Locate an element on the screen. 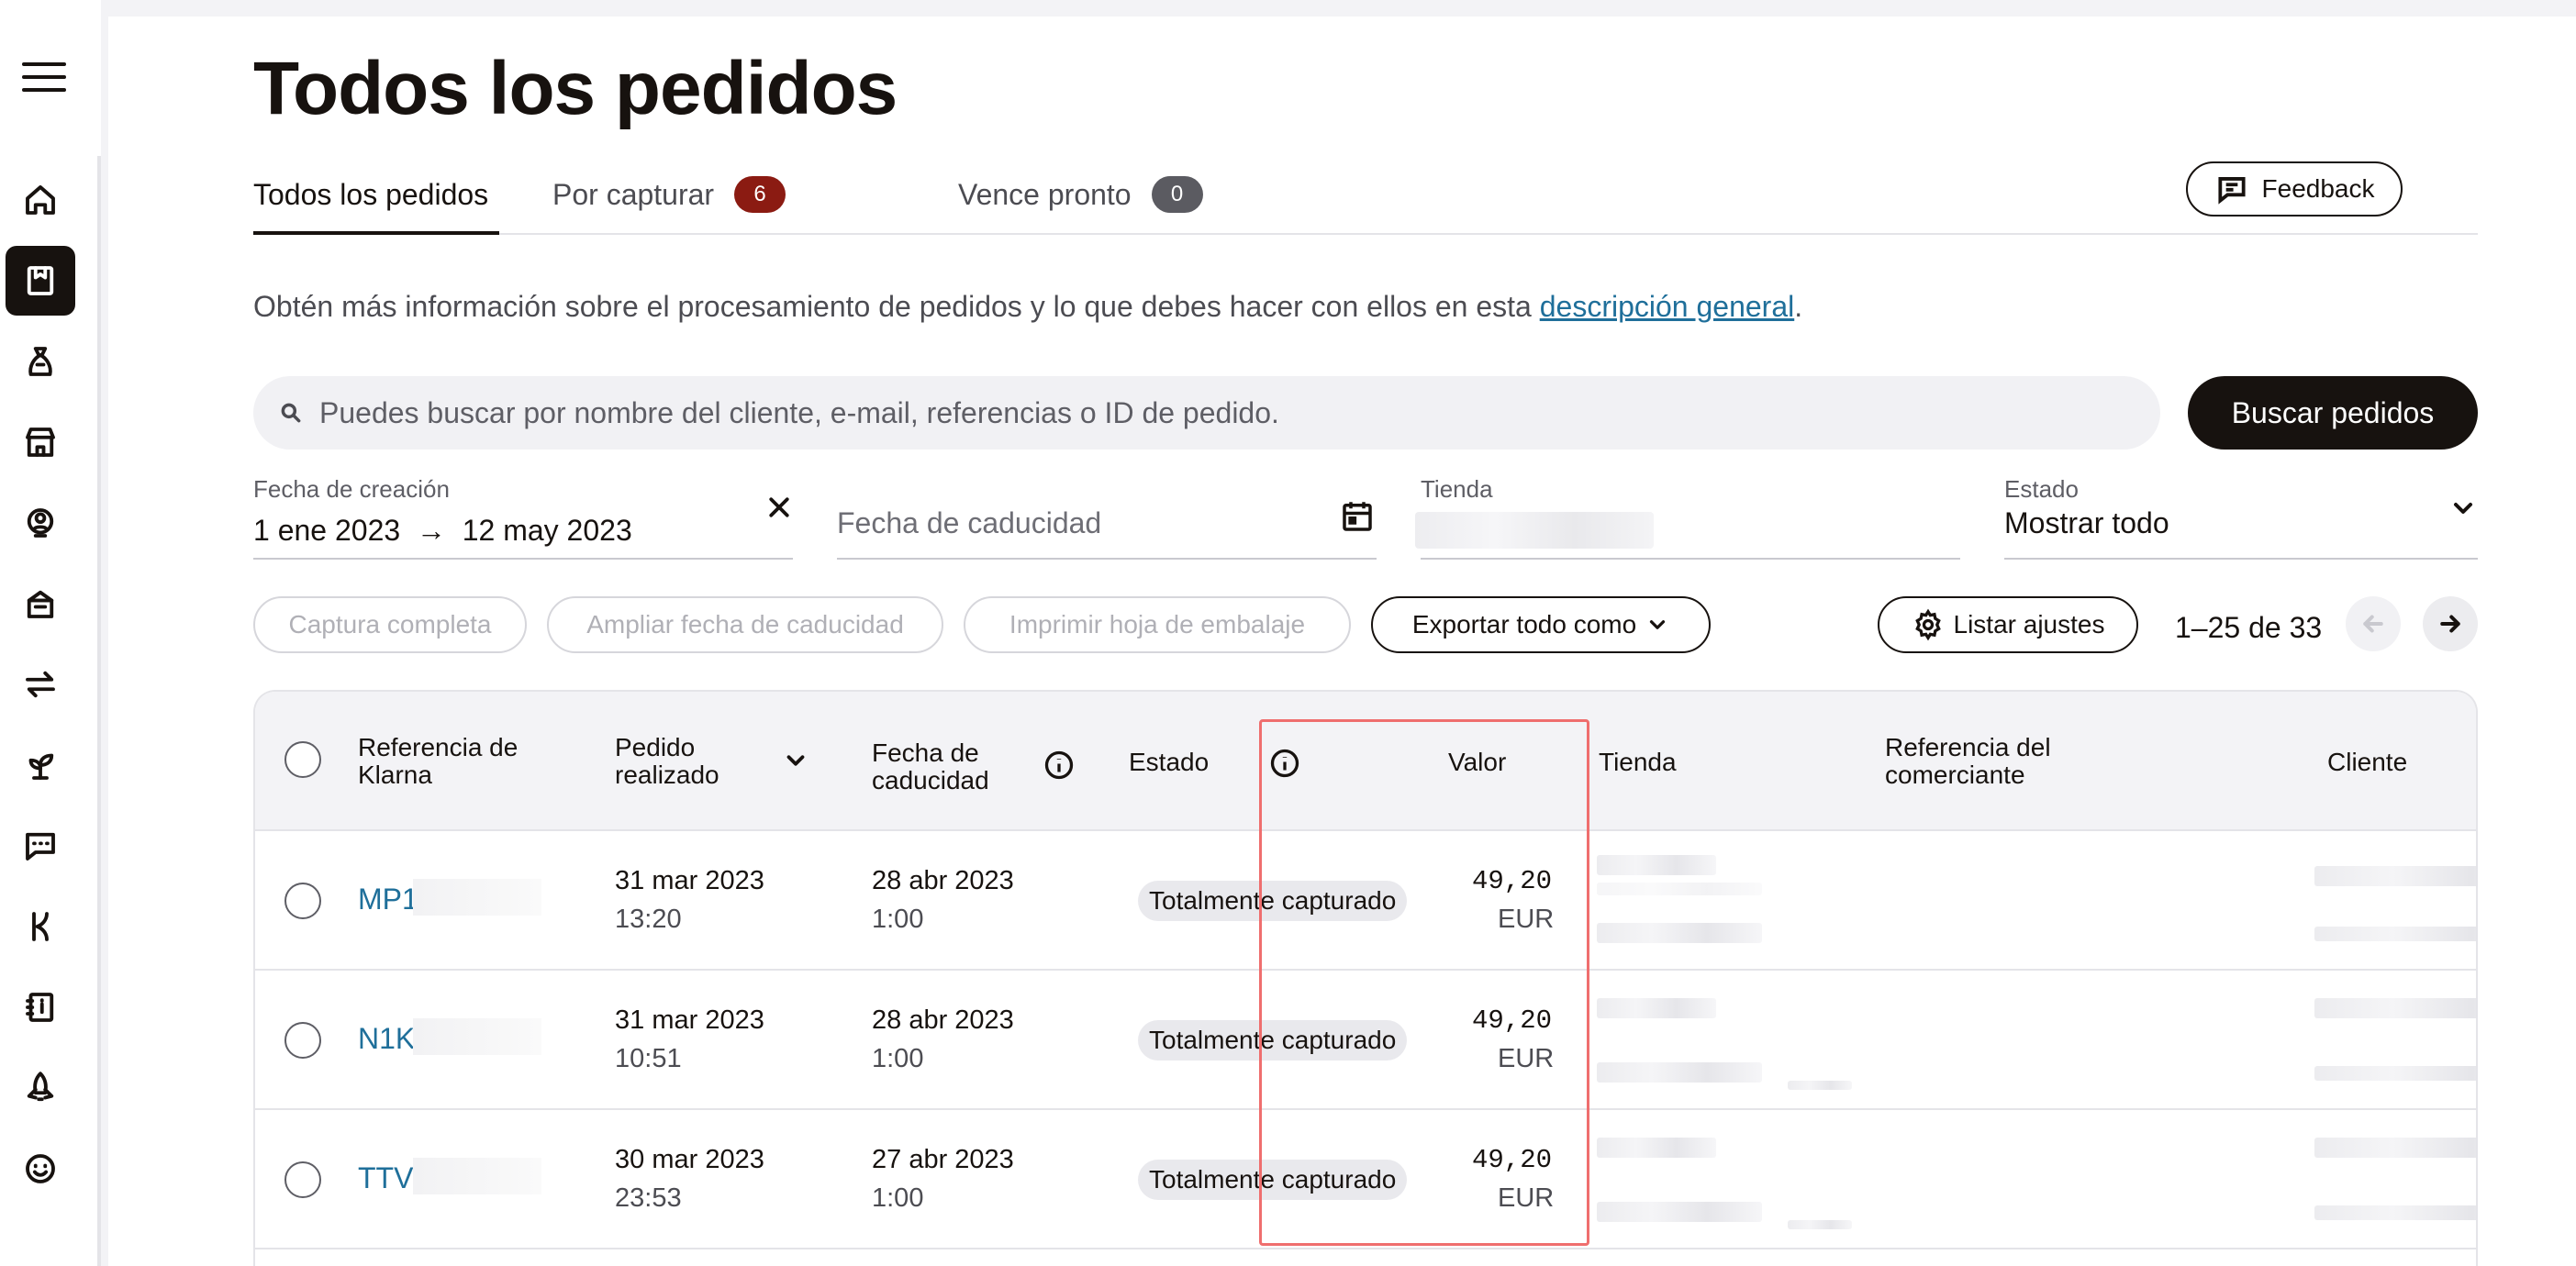 This screenshot has height=1266, width=2576. sidebar-item-feedback is located at coordinates (40, 1169).